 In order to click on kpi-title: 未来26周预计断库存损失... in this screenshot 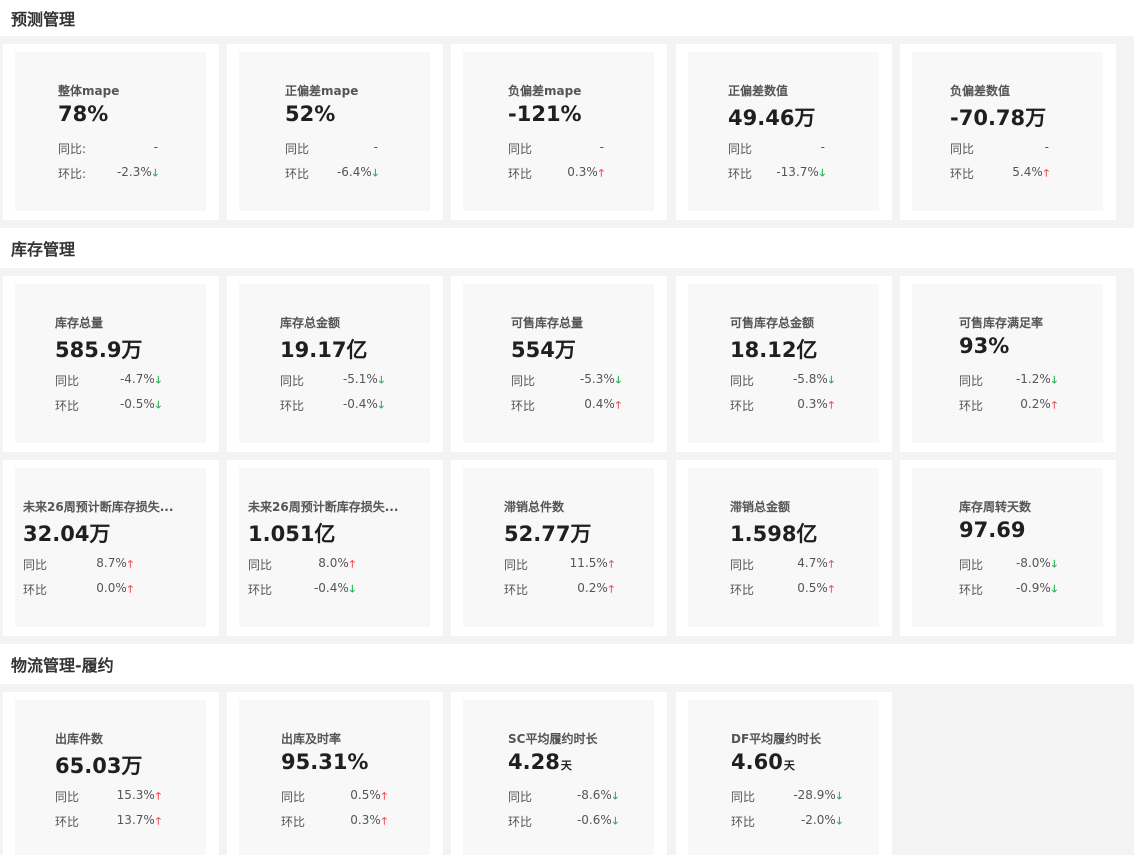, I will do `click(98, 507)`.